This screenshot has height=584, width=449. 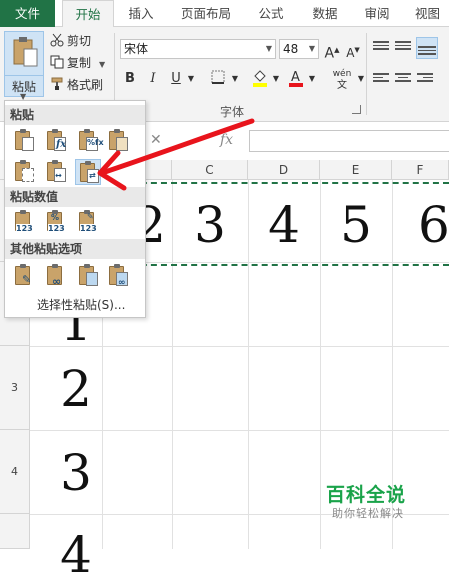 What do you see at coordinates (368, 513) in the screenshot?
I see `watermark-subtitle: 助你轻松解决` at bounding box center [368, 513].